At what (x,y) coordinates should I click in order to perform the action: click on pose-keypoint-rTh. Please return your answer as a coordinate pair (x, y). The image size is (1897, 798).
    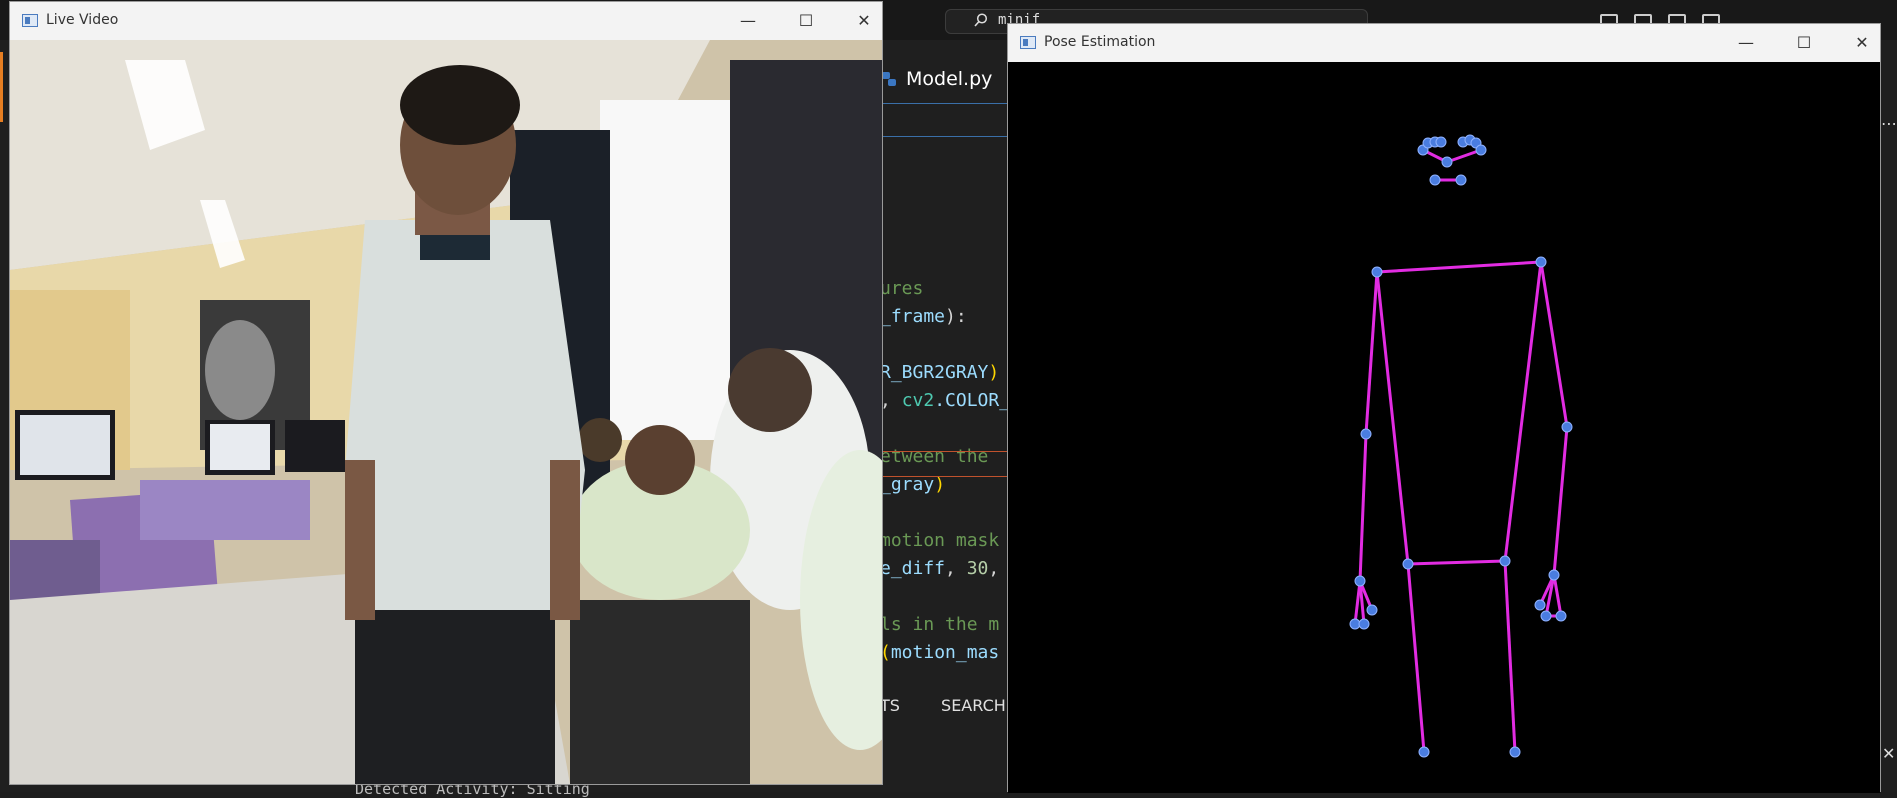
    Looking at the image, I should click on (1540, 605).